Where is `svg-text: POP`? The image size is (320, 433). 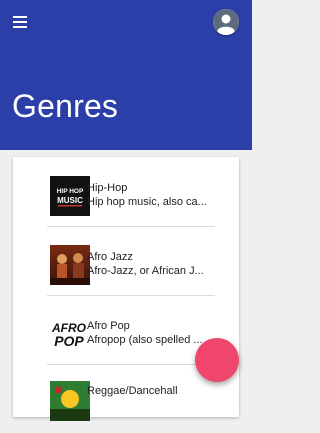 svg-text: POP is located at coordinates (69, 341).